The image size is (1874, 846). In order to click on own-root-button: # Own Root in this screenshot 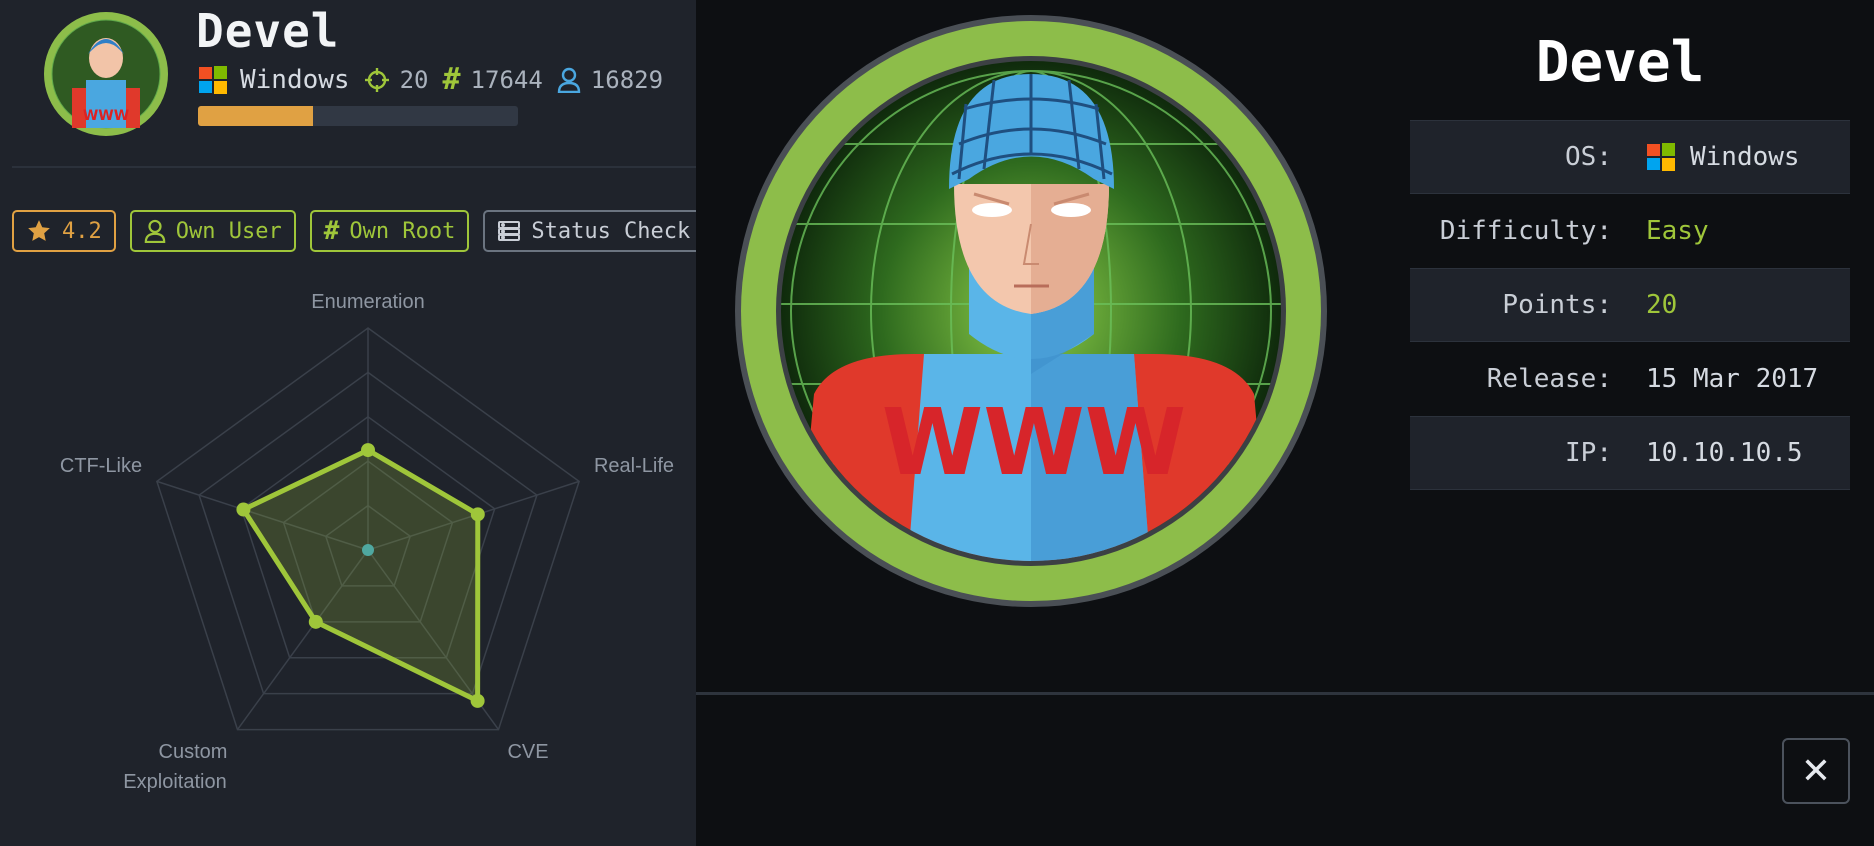, I will do `click(389, 231)`.